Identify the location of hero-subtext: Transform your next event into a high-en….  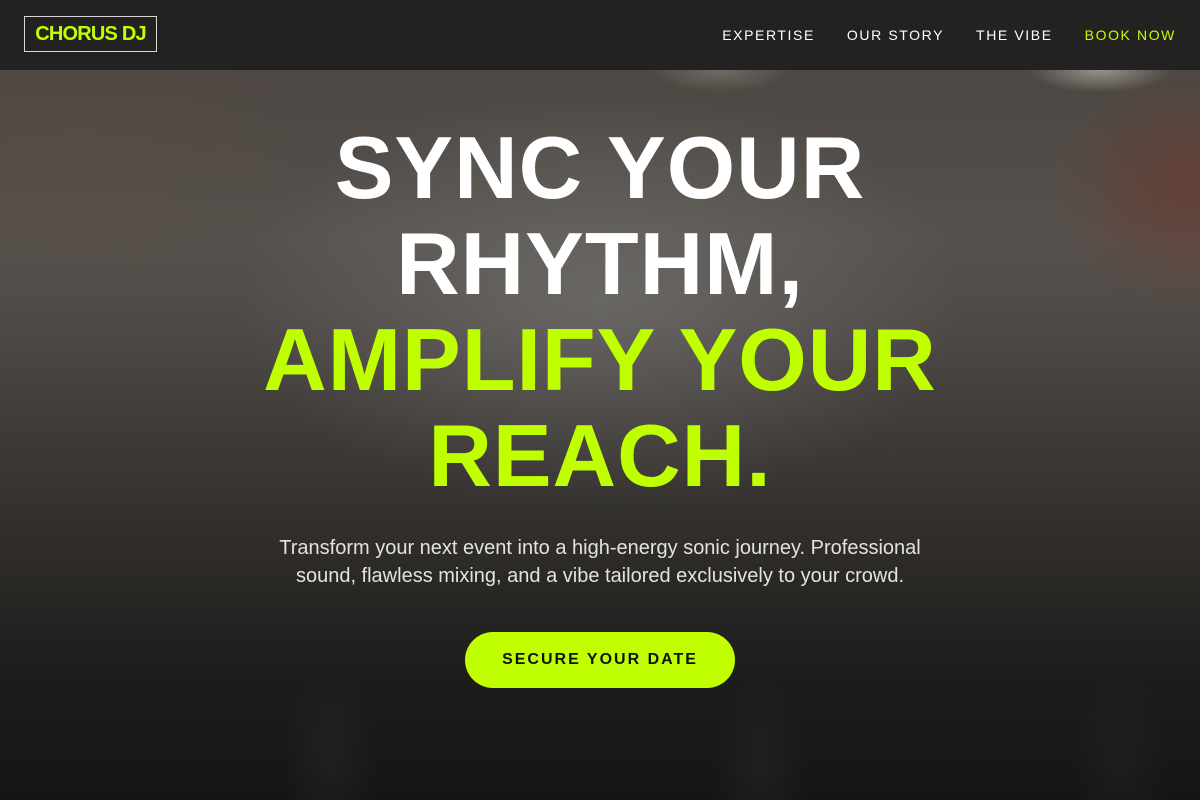
(600, 562).